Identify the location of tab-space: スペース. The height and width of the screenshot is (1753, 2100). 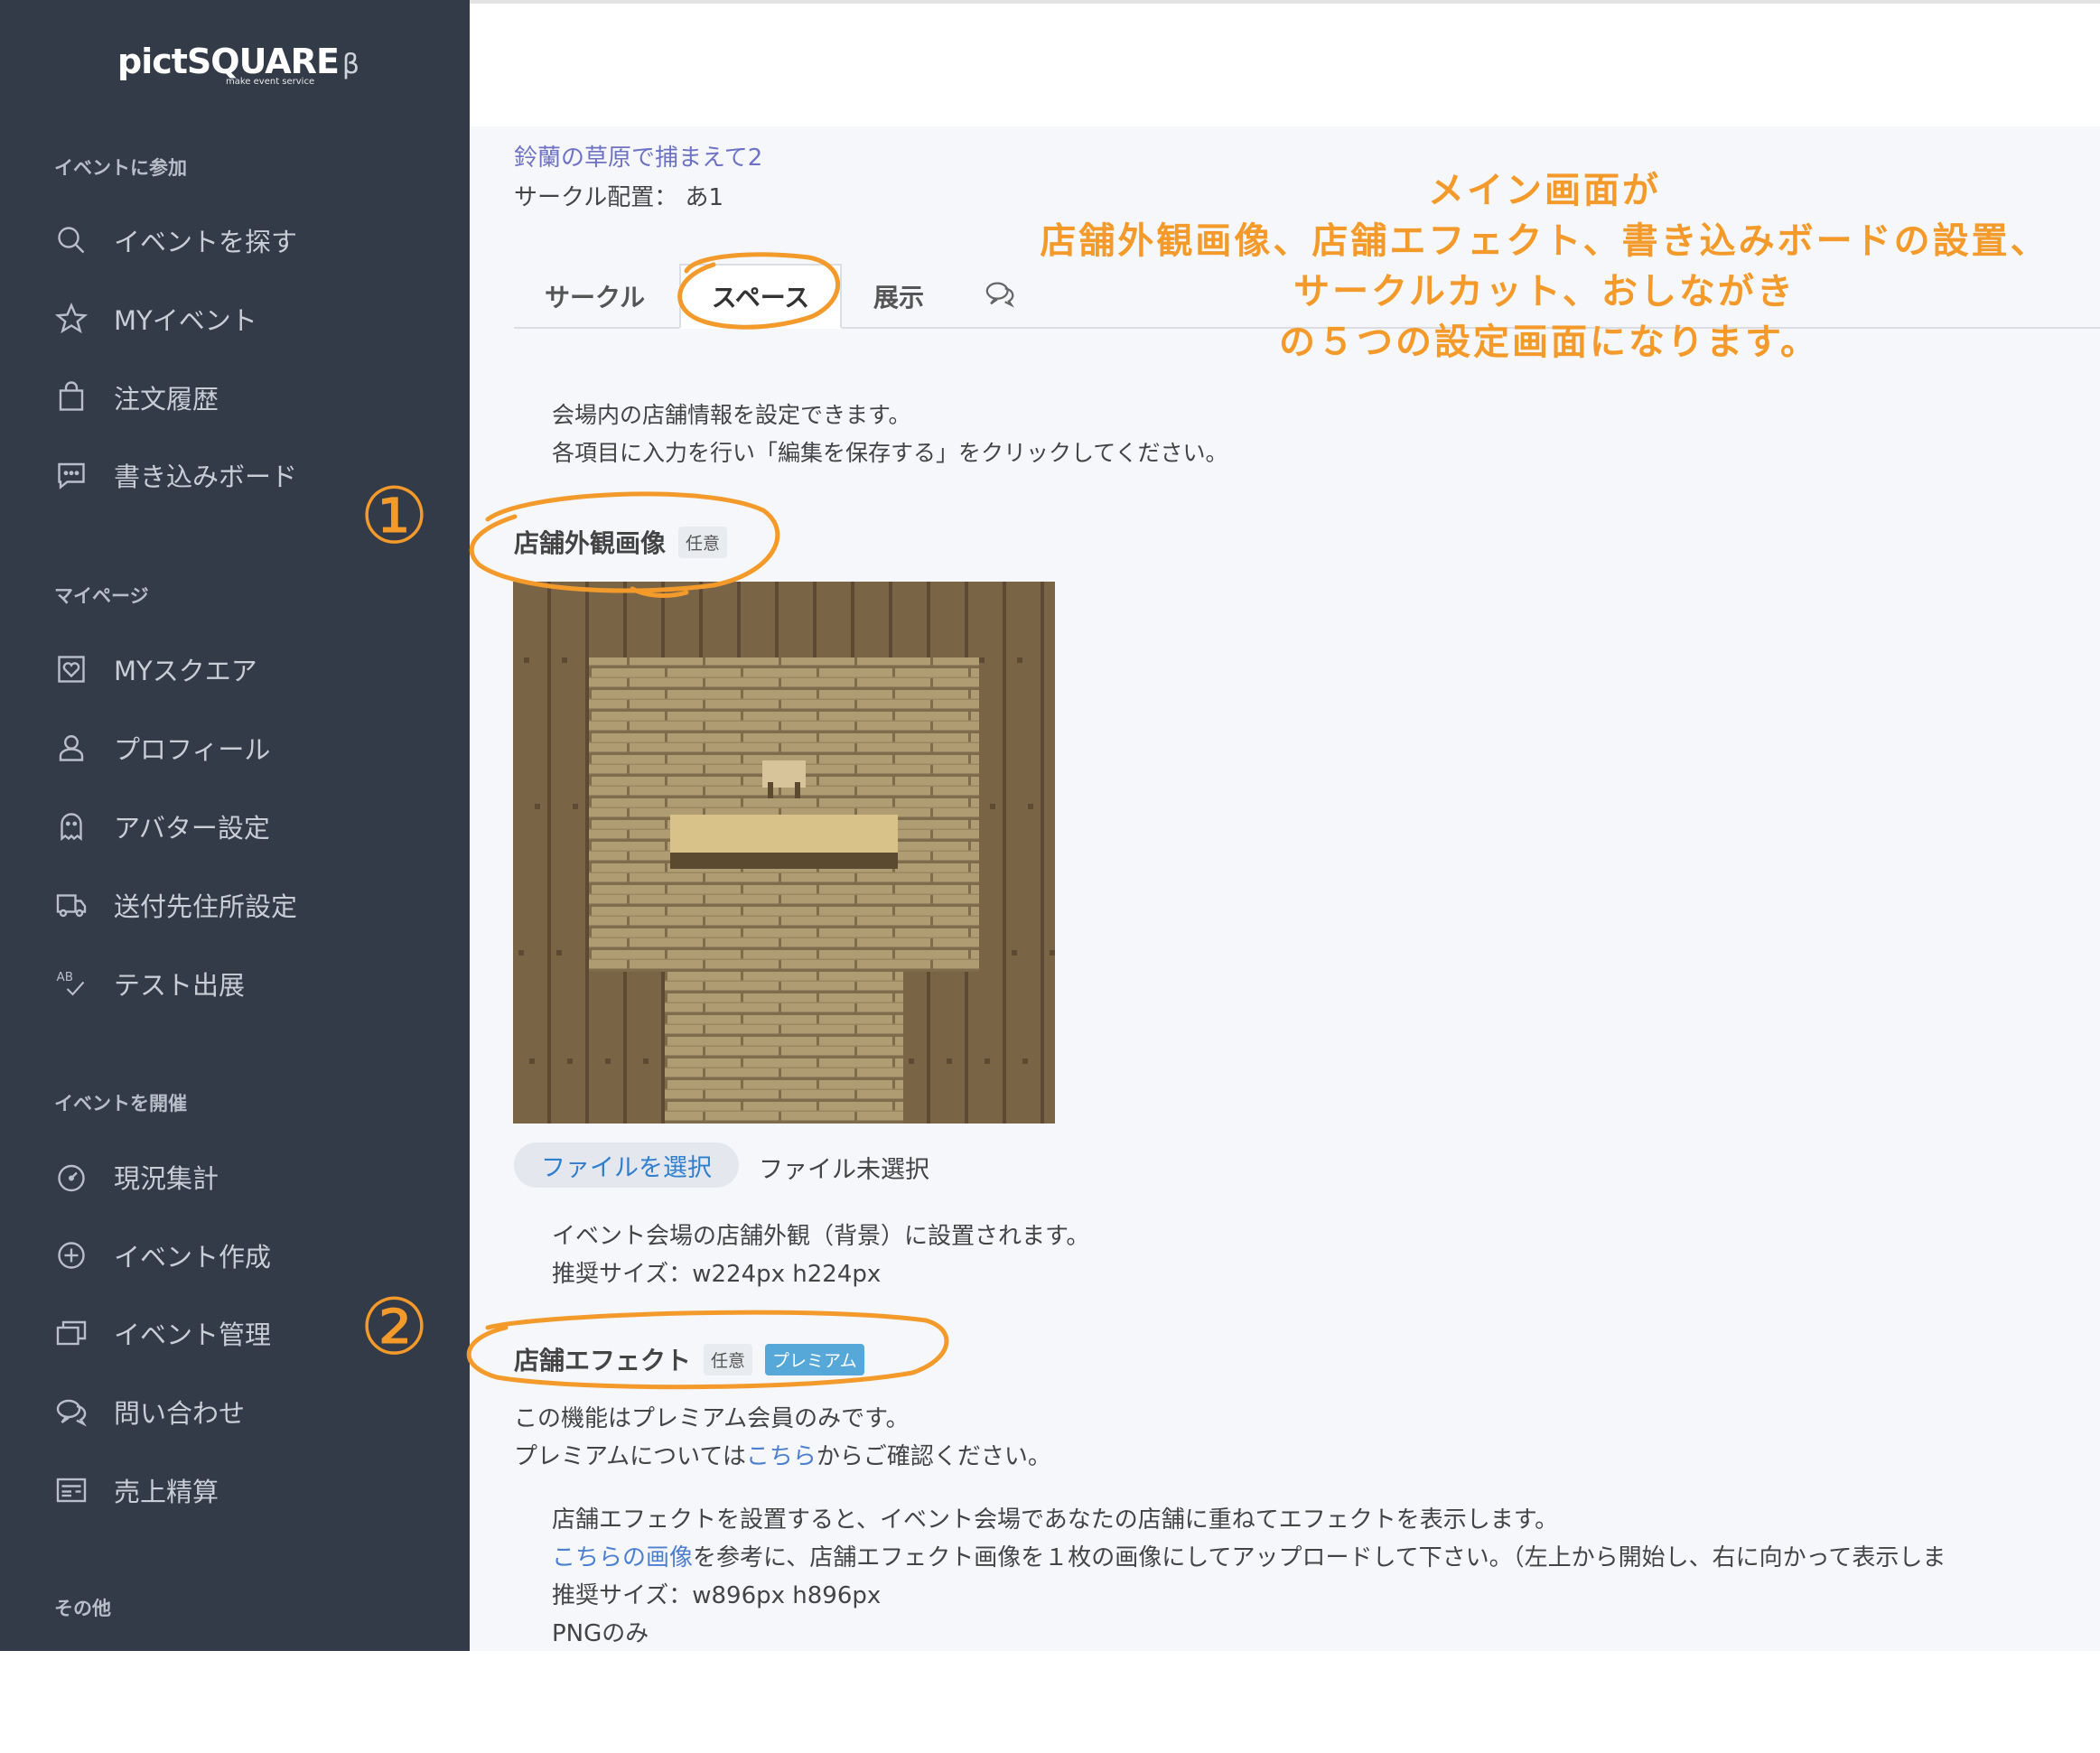
(760, 296).